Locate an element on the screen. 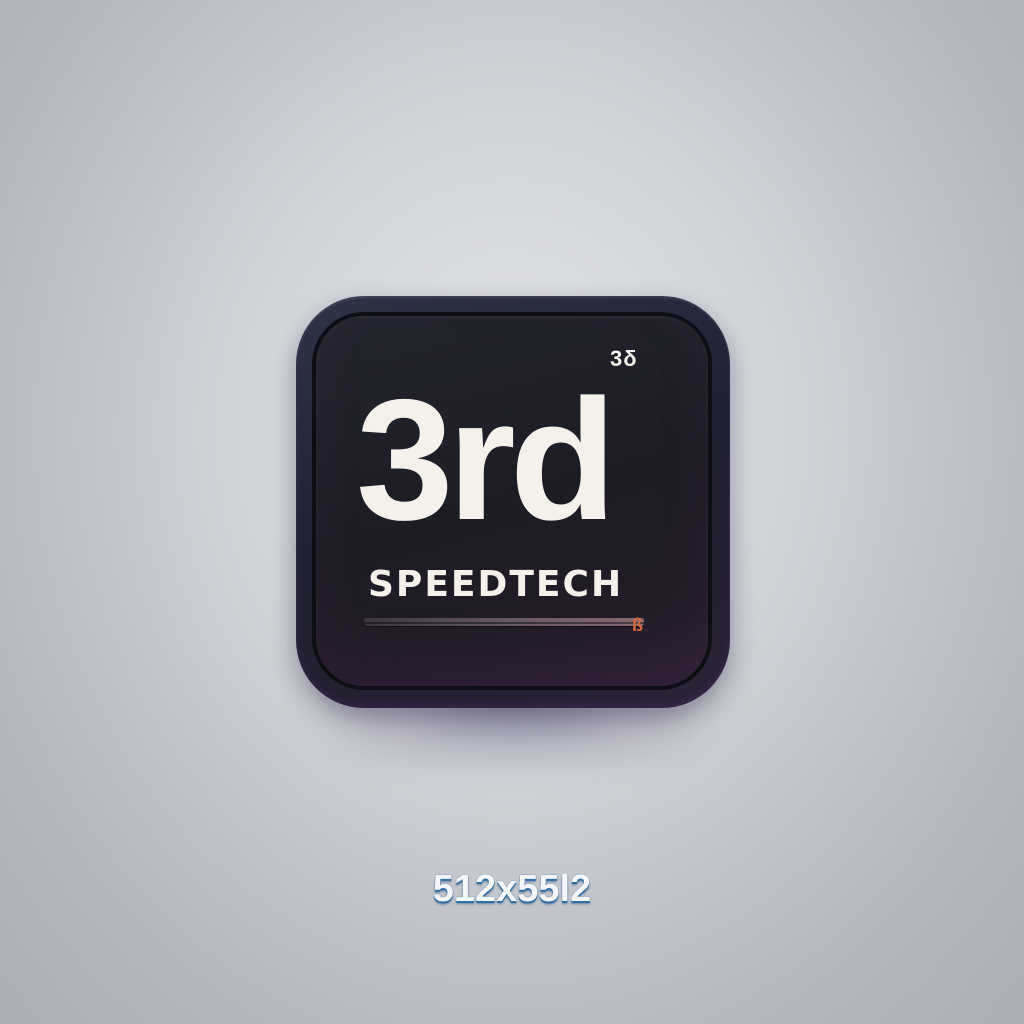 The height and width of the screenshot is (1024, 1024). bar-end-glyph: ß is located at coordinates (637, 625).